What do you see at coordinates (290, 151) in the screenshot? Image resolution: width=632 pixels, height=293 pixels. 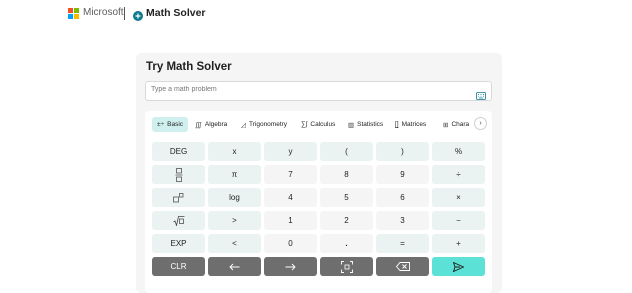 I see `key-y: y` at bounding box center [290, 151].